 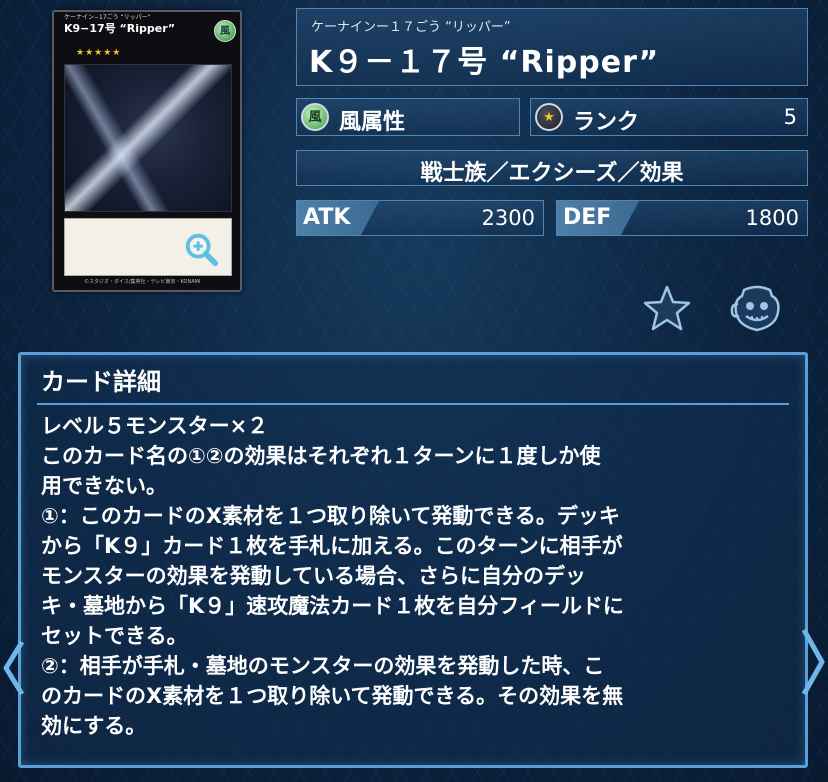 What do you see at coordinates (484, 62) in the screenshot?
I see `card-name: K９－１７号 “Ripper”` at bounding box center [484, 62].